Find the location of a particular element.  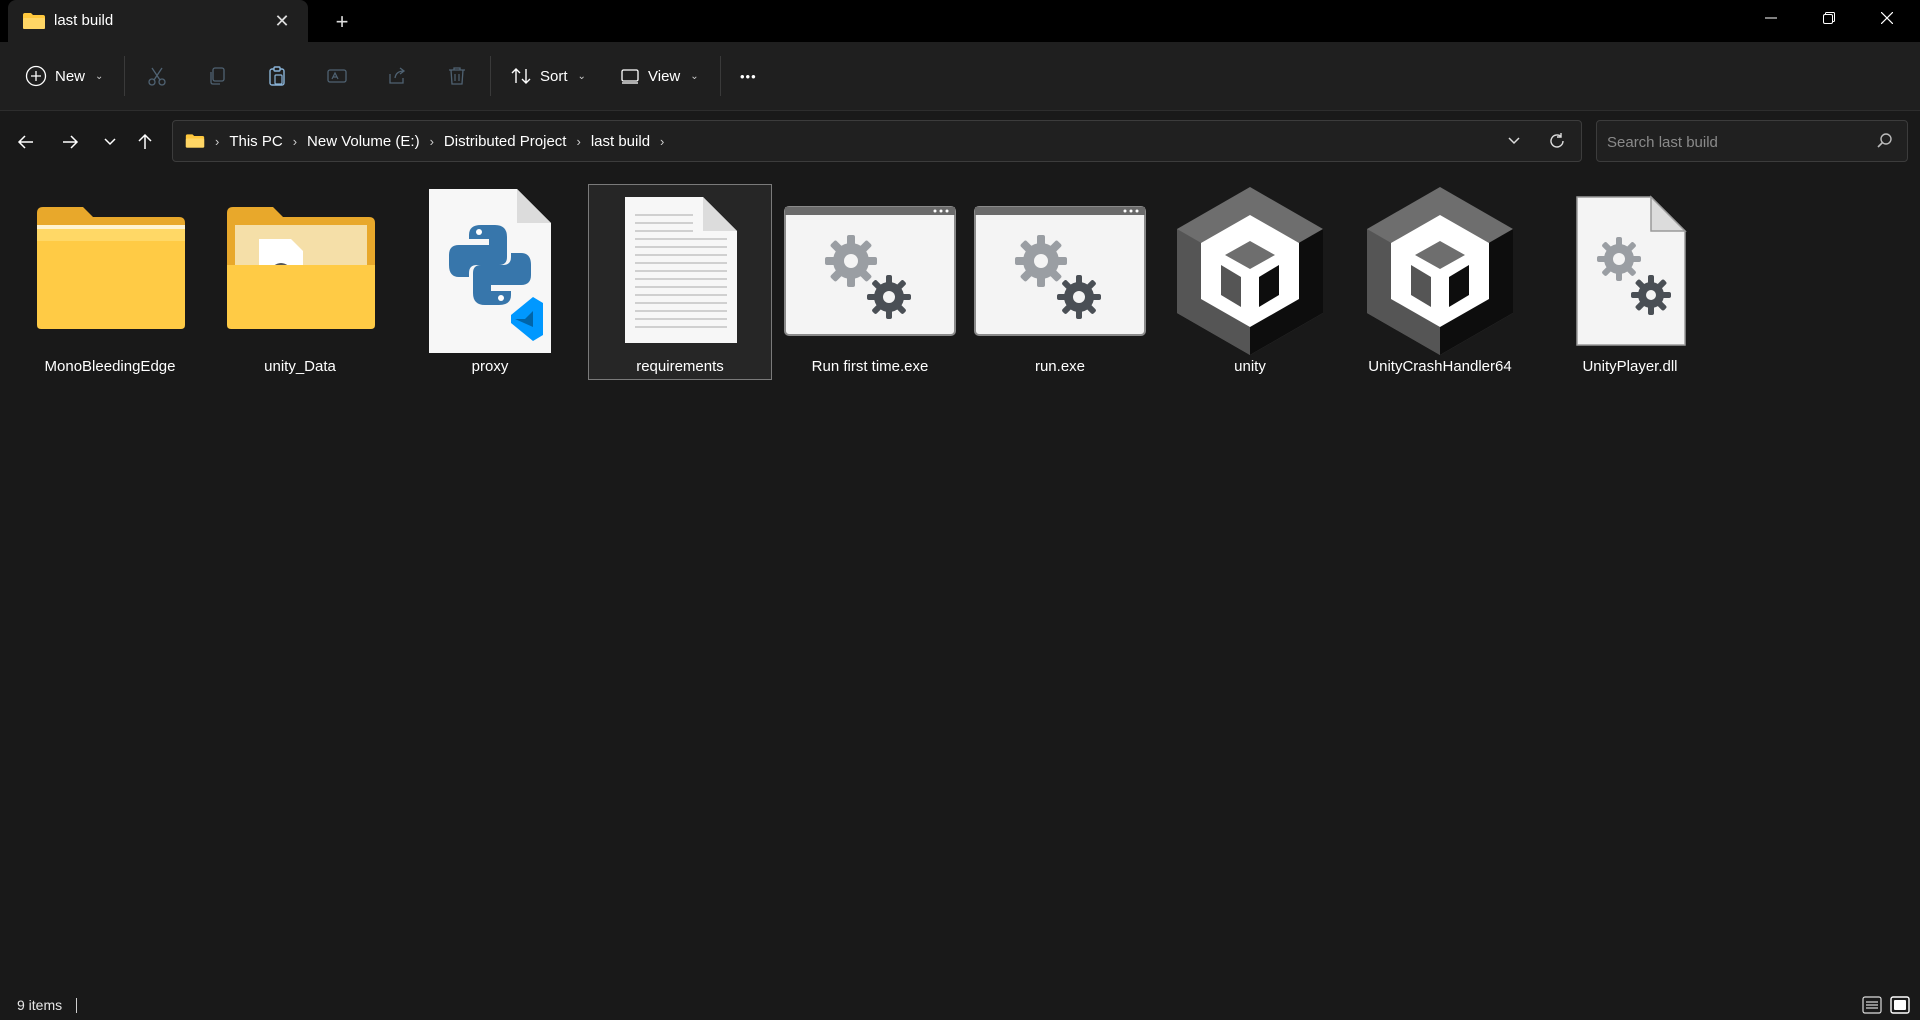

paste-button is located at coordinates (277, 76).